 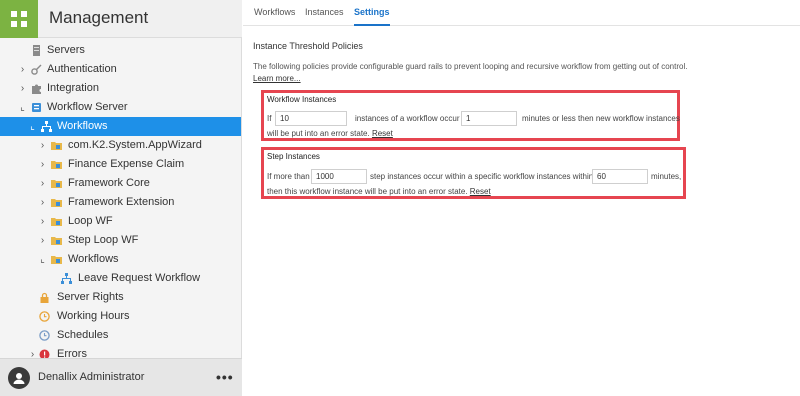 What do you see at coordinates (90, 221) in the screenshot?
I see `tree-item-label: Loop WF` at bounding box center [90, 221].